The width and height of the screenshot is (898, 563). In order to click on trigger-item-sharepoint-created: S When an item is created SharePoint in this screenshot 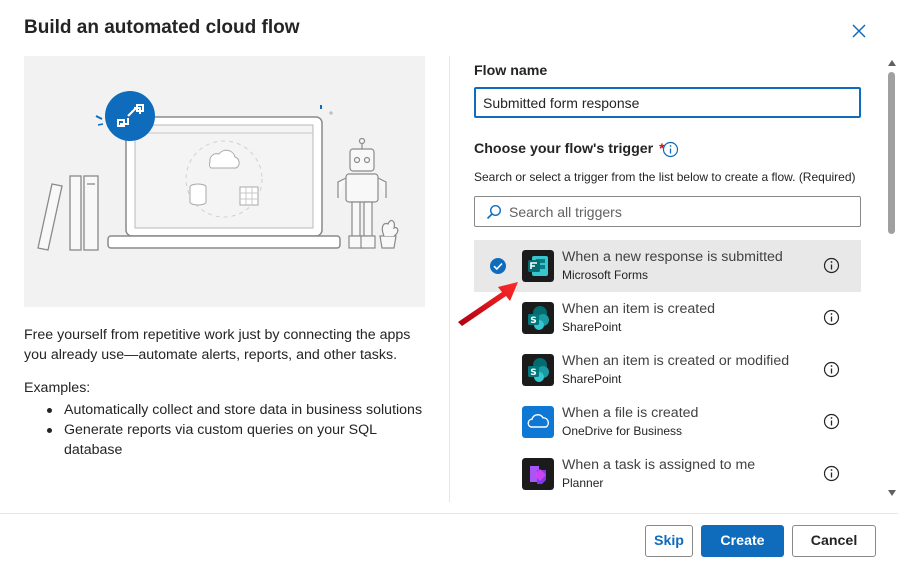, I will do `click(667, 318)`.